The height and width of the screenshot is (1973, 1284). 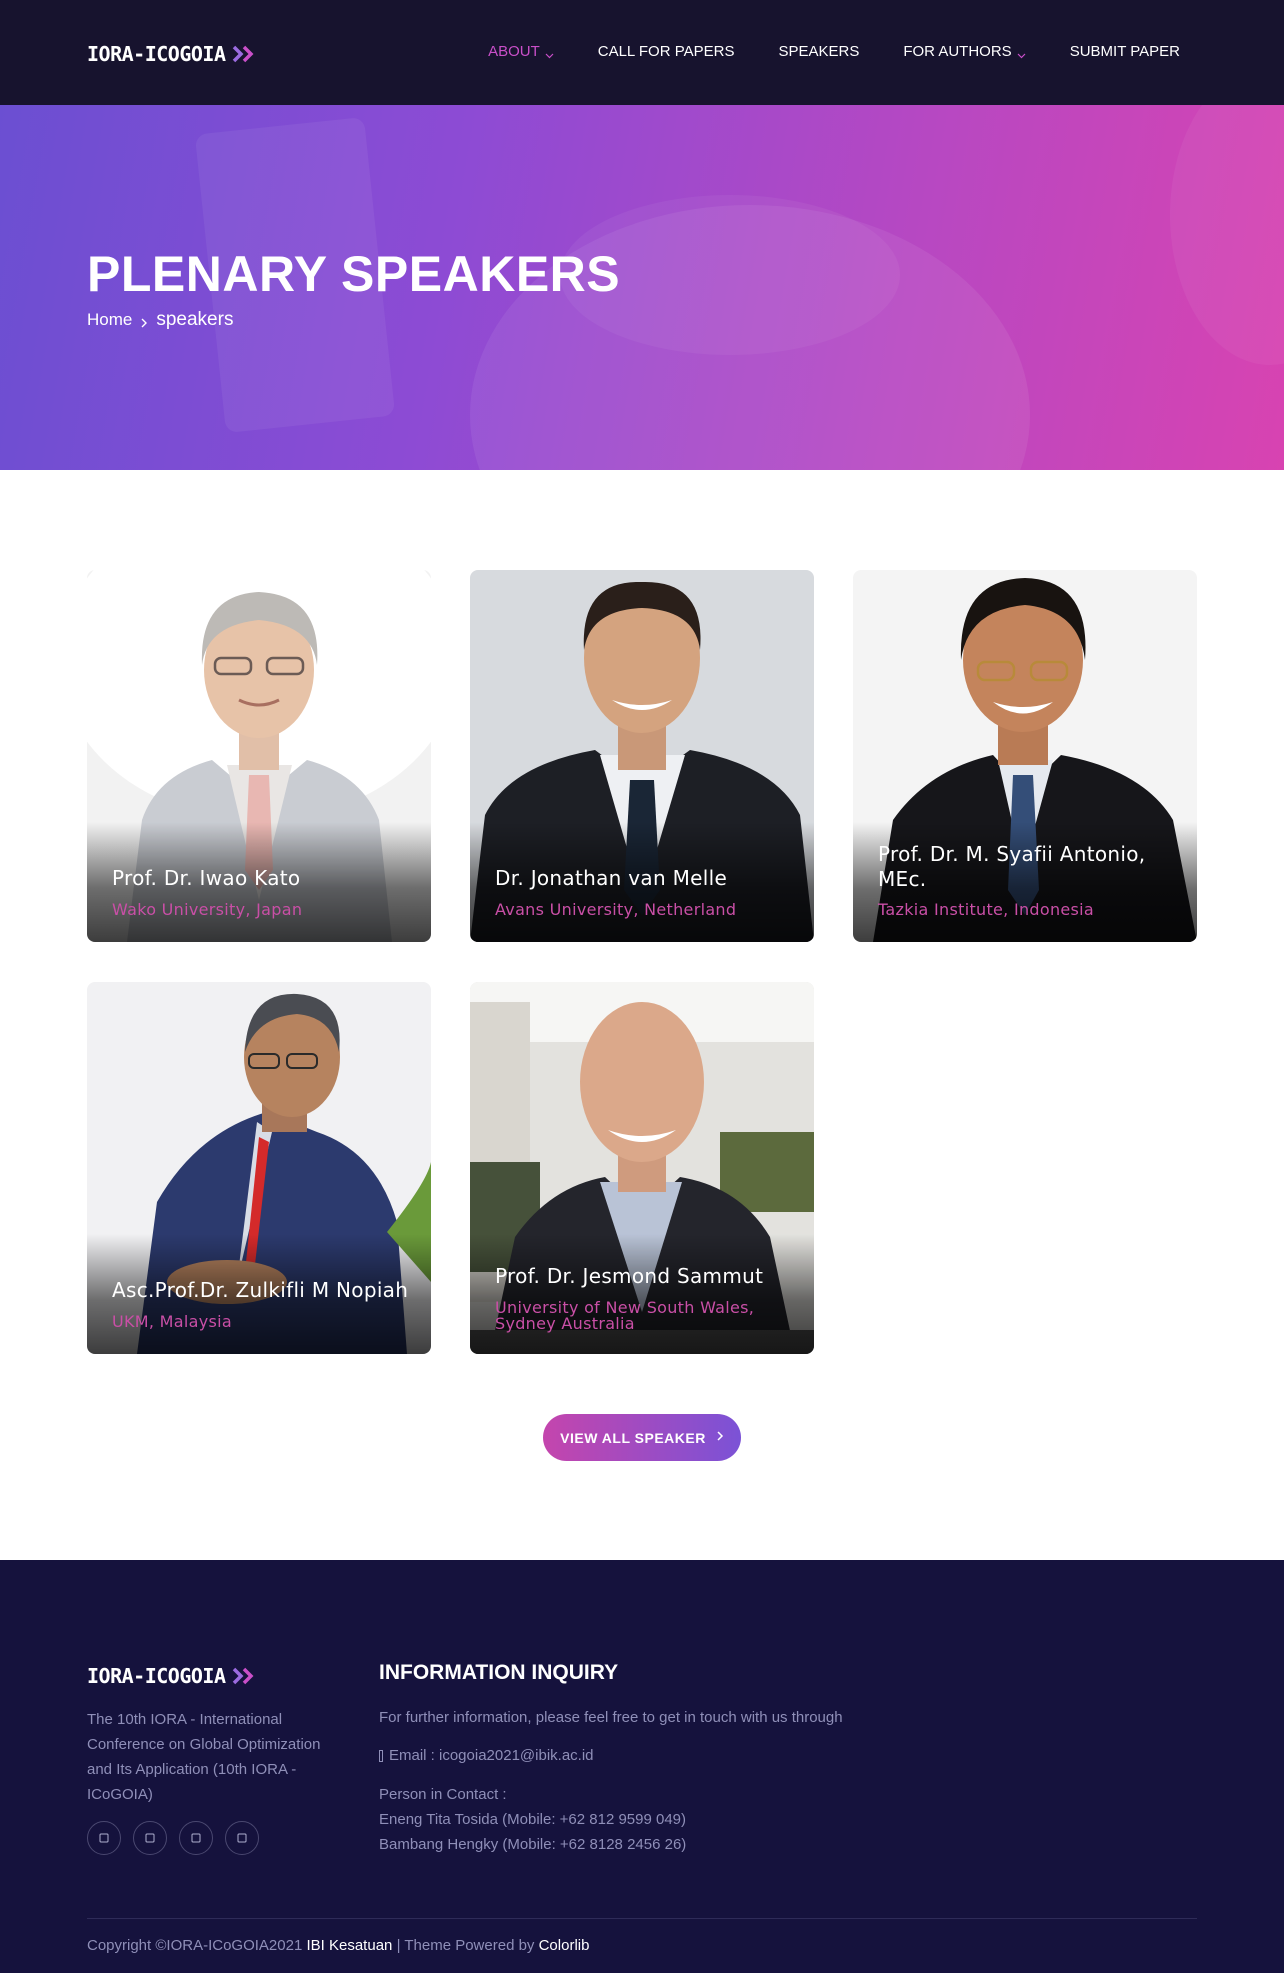 I want to click on nav-label: CALL FOR PAPERS, so click(x=666, y=51).